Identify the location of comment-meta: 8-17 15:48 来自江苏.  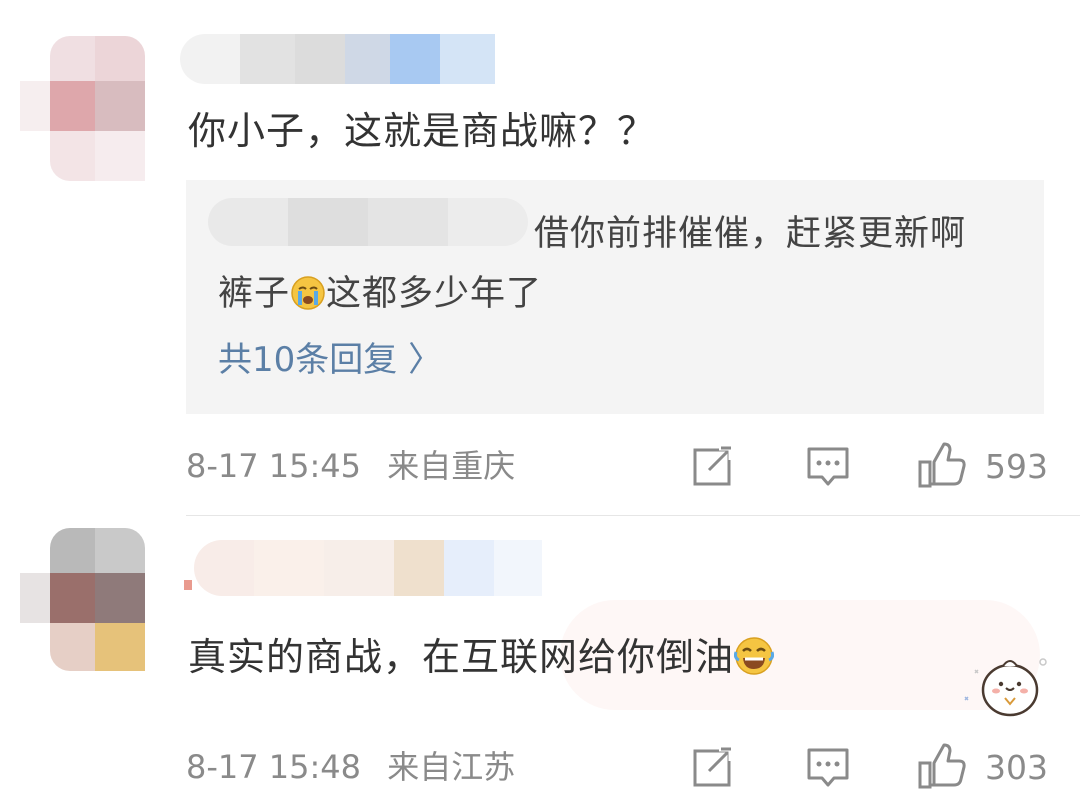
(350, 767).